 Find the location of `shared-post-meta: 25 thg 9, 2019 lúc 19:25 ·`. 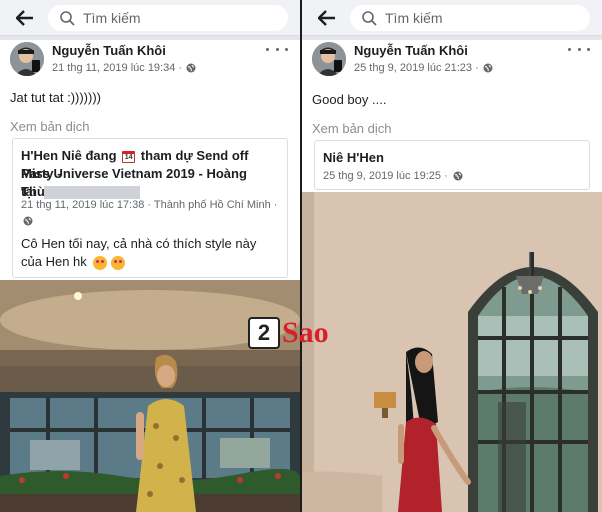

shared-post-meta: 25 thg 9, 2019 lúc 19:25 · is located at coordinates (453, 176).